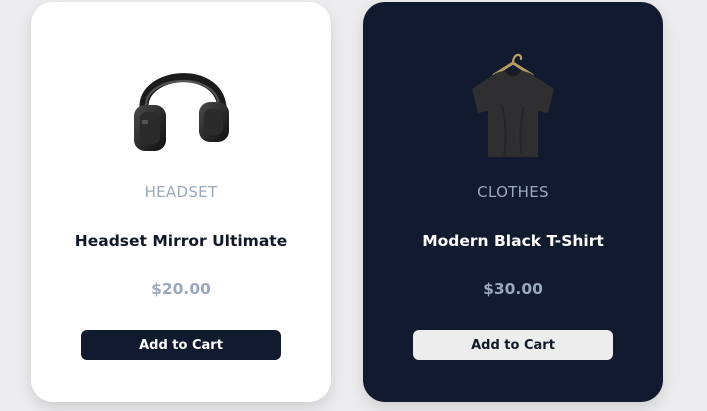 The image size is (707, 411). What do you see at coordinates (513, 289) in the screenshot?
I see `product-price: $30.00` at bounding box center [513, 289].